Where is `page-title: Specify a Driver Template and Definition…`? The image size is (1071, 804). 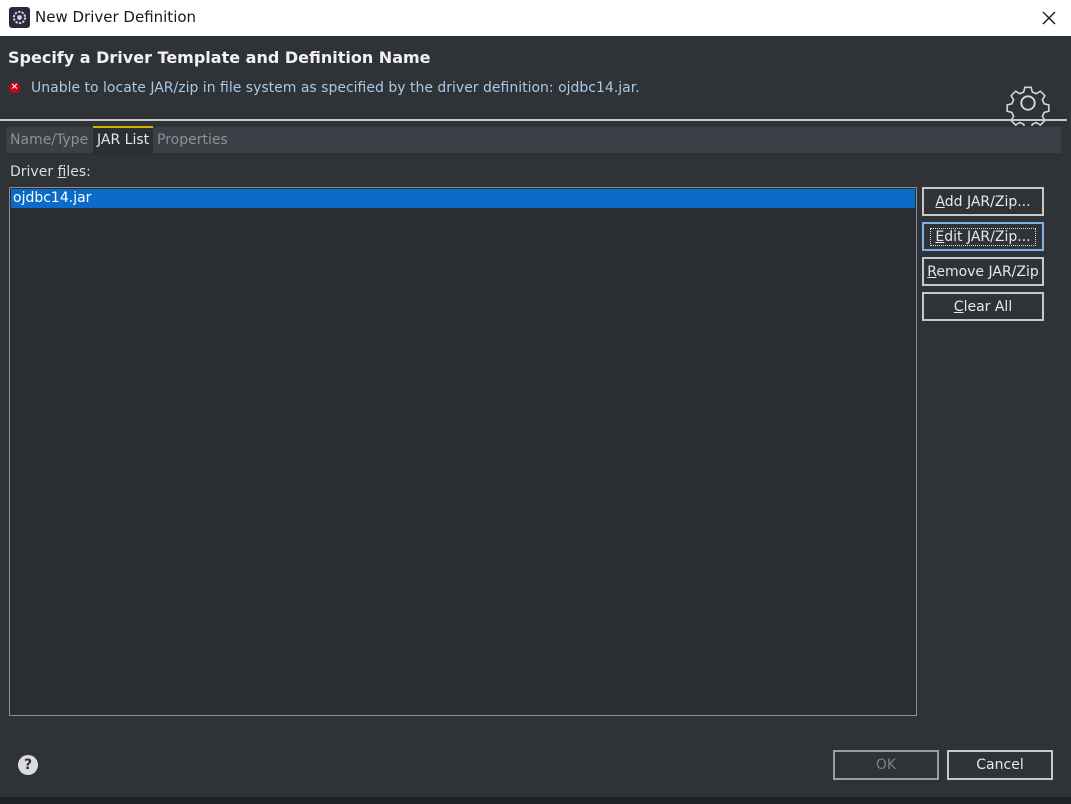 page-title: Specify a Driver Template and Definition… is located at coordinates (219, 57).